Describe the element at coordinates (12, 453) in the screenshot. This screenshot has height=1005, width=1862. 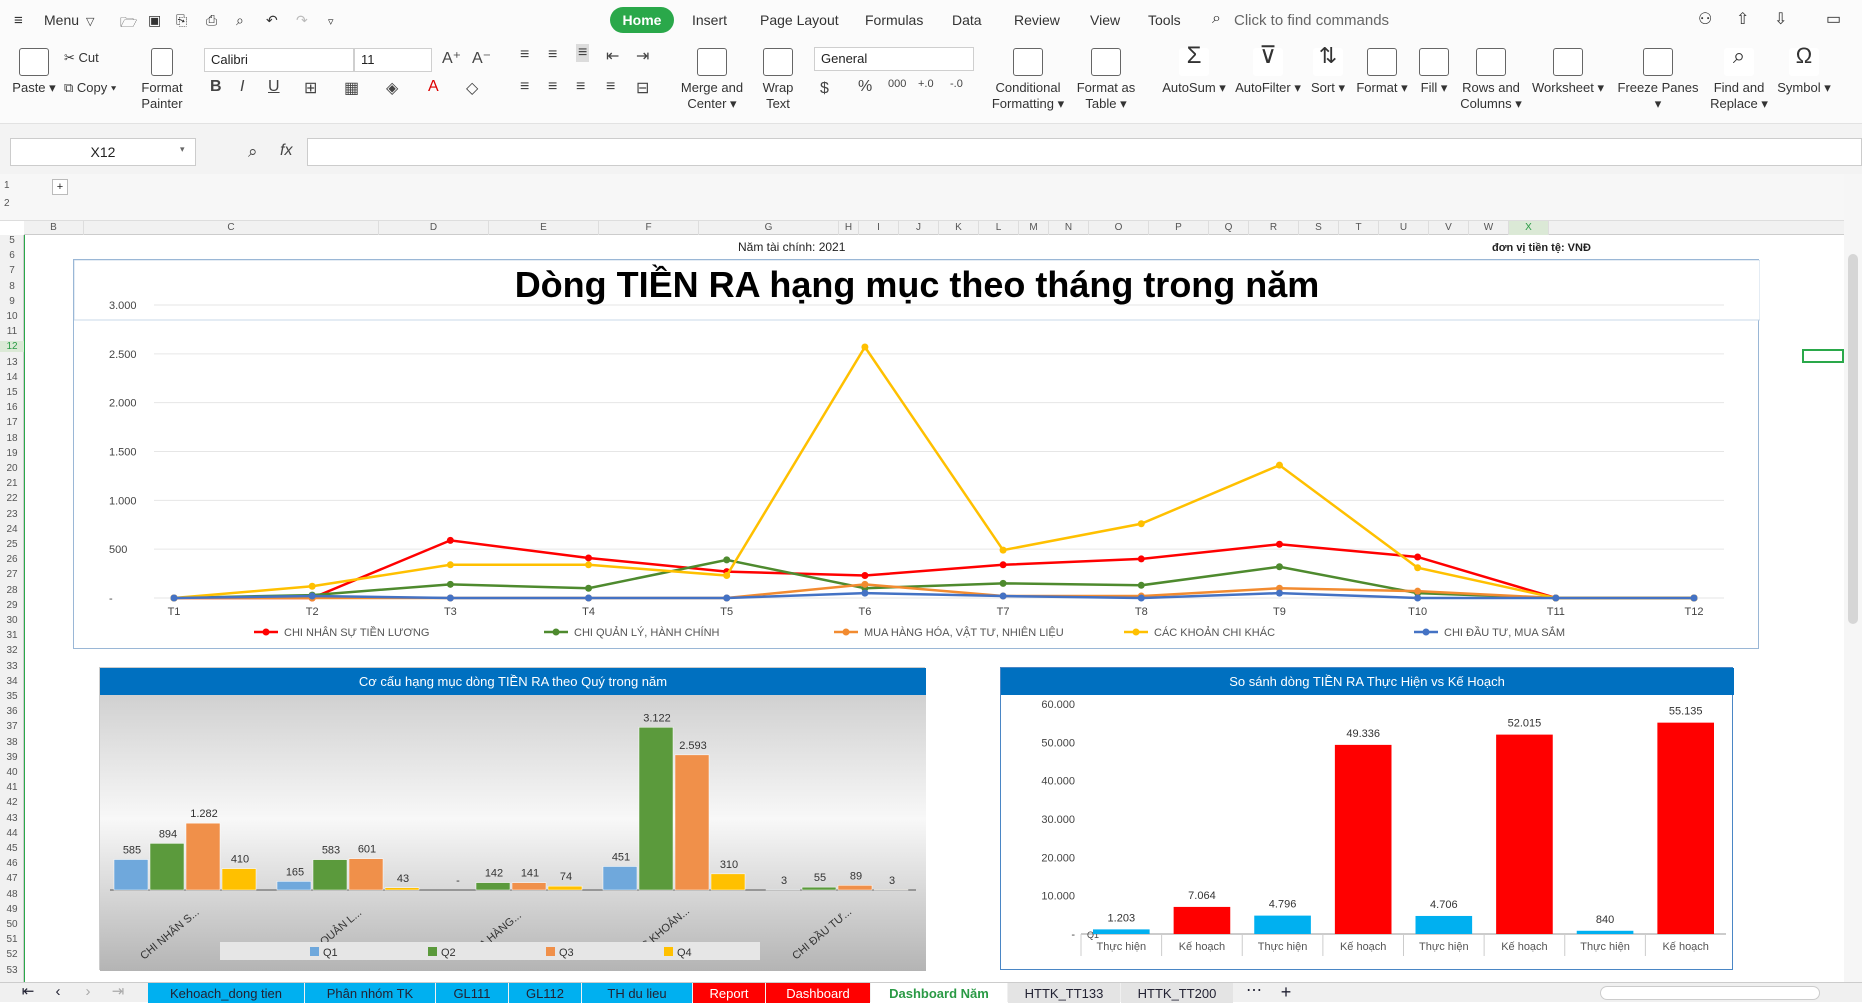
I see `row-header-19: 19` at that location.